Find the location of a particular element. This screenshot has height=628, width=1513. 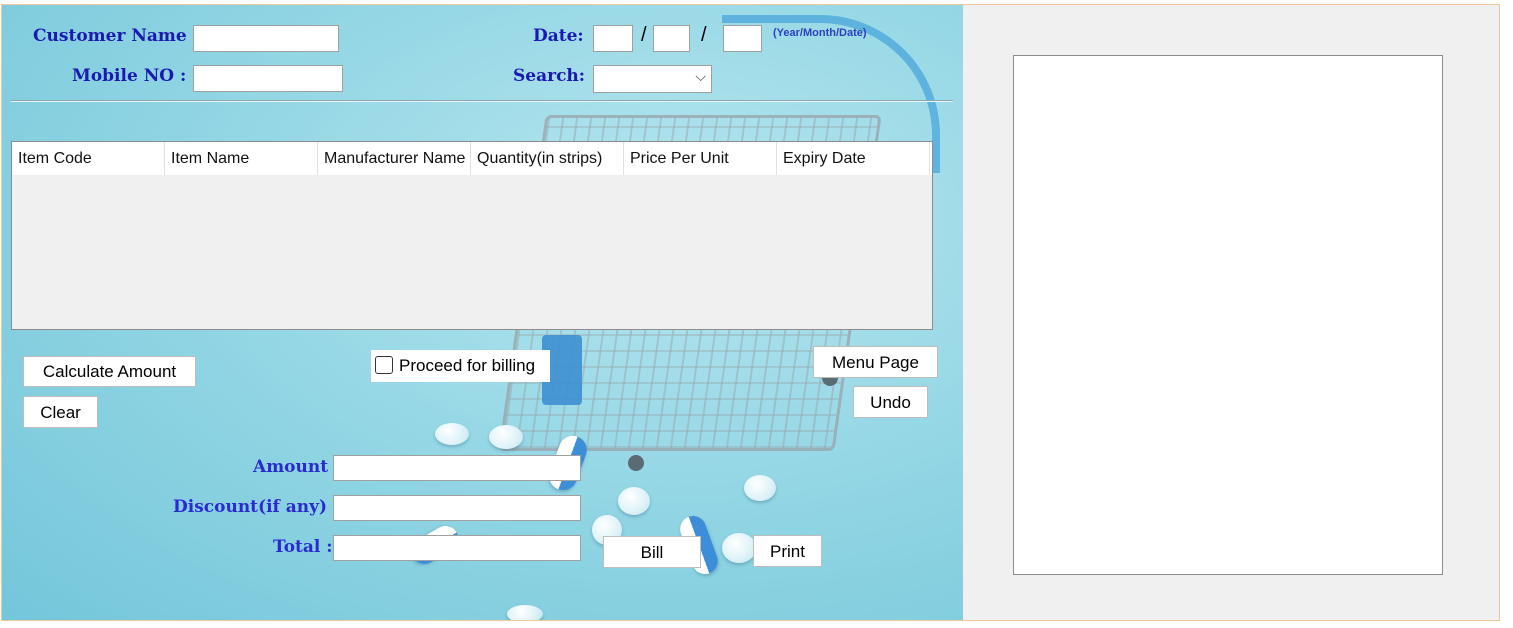

date-year-input is located at coordinates (613, 38).